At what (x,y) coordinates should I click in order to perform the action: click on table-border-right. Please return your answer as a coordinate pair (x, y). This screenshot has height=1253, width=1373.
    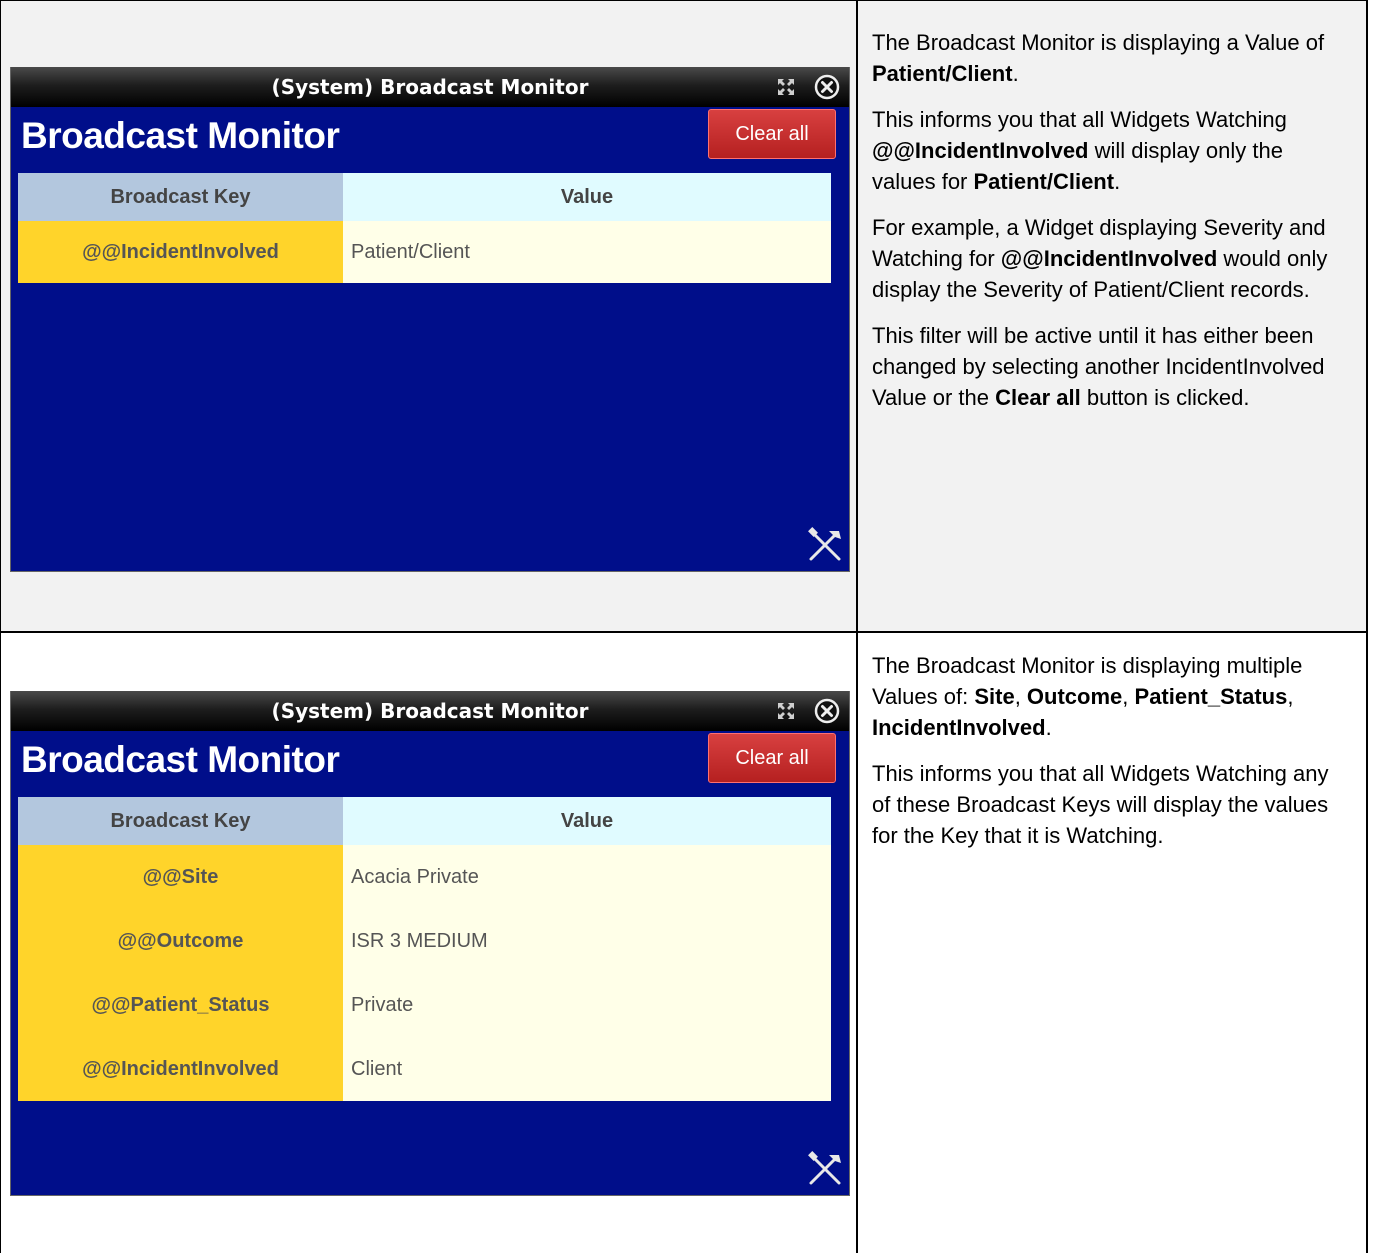
    Looking at the image, I should click on (1367, 316).